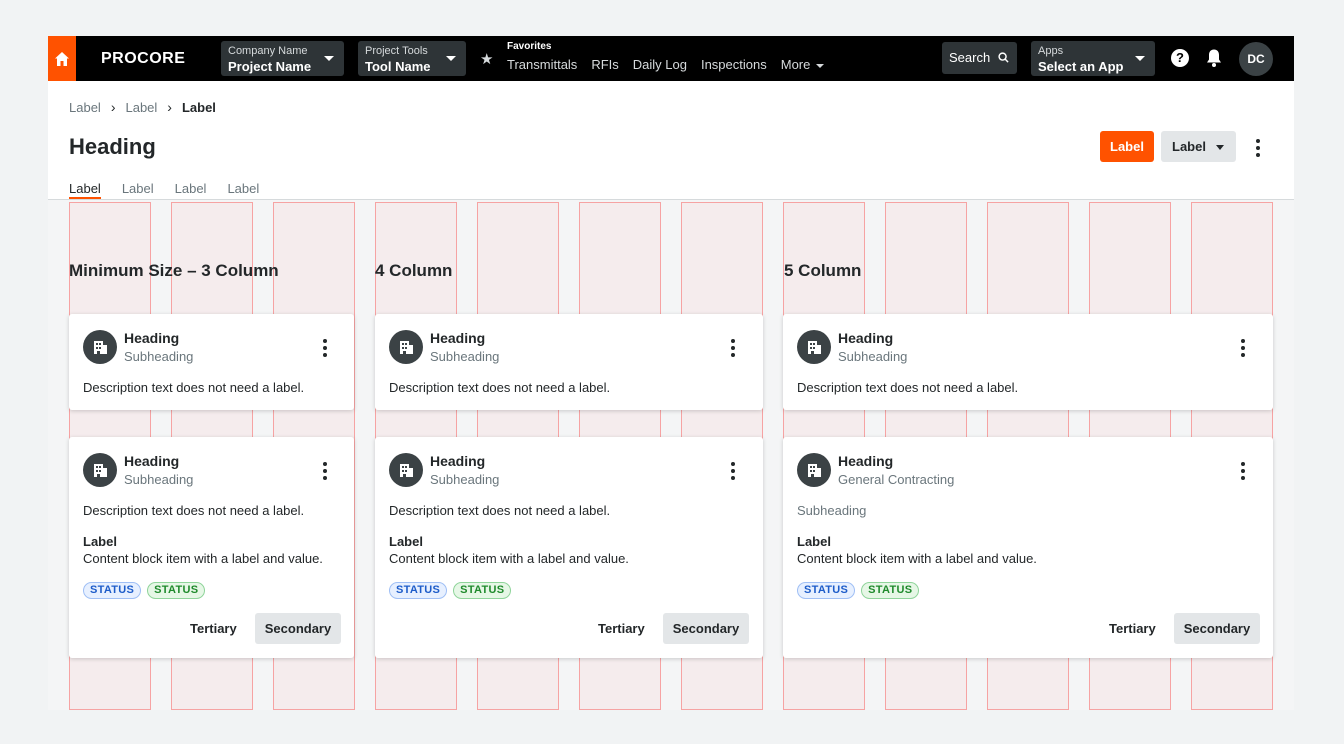 The width and height of the screenshot is (1344, 744). I want to click on home-button, so click(62, 58).